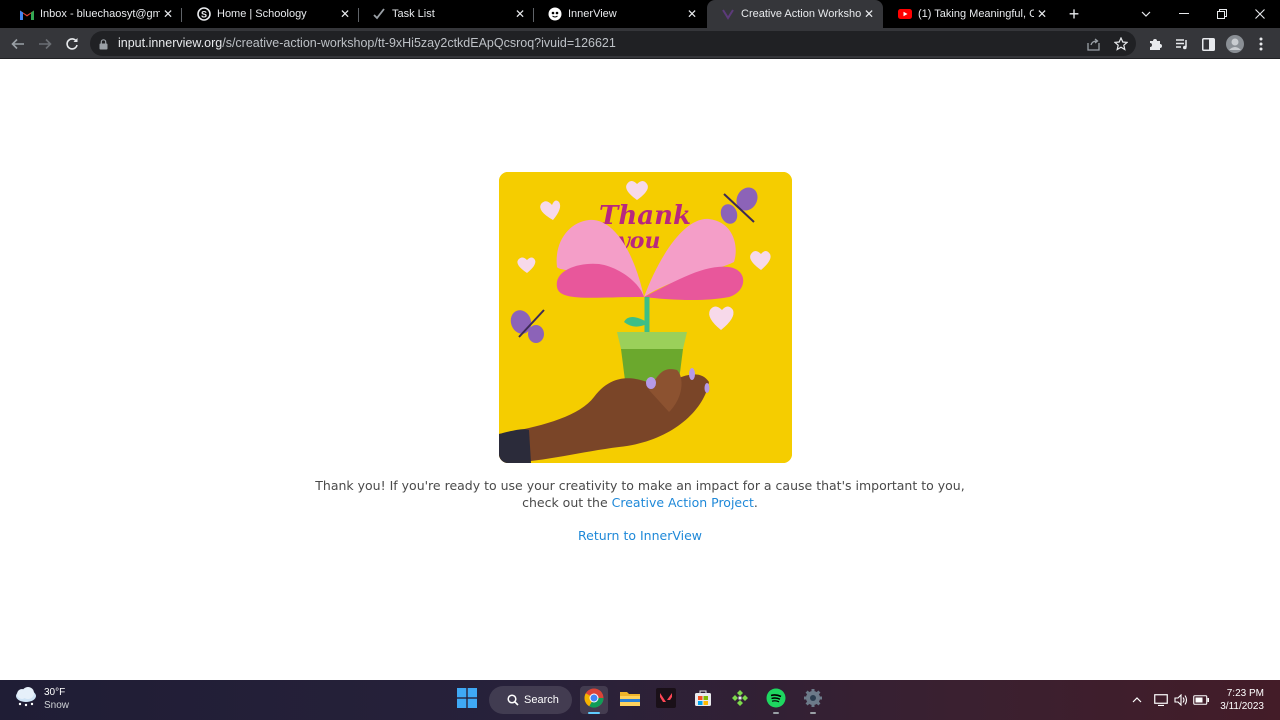 The height and width of the screenshot is (720, 1280). Describe the element at coordinates (594, 713) in the screenshot. I see `active-indicator` at that location.